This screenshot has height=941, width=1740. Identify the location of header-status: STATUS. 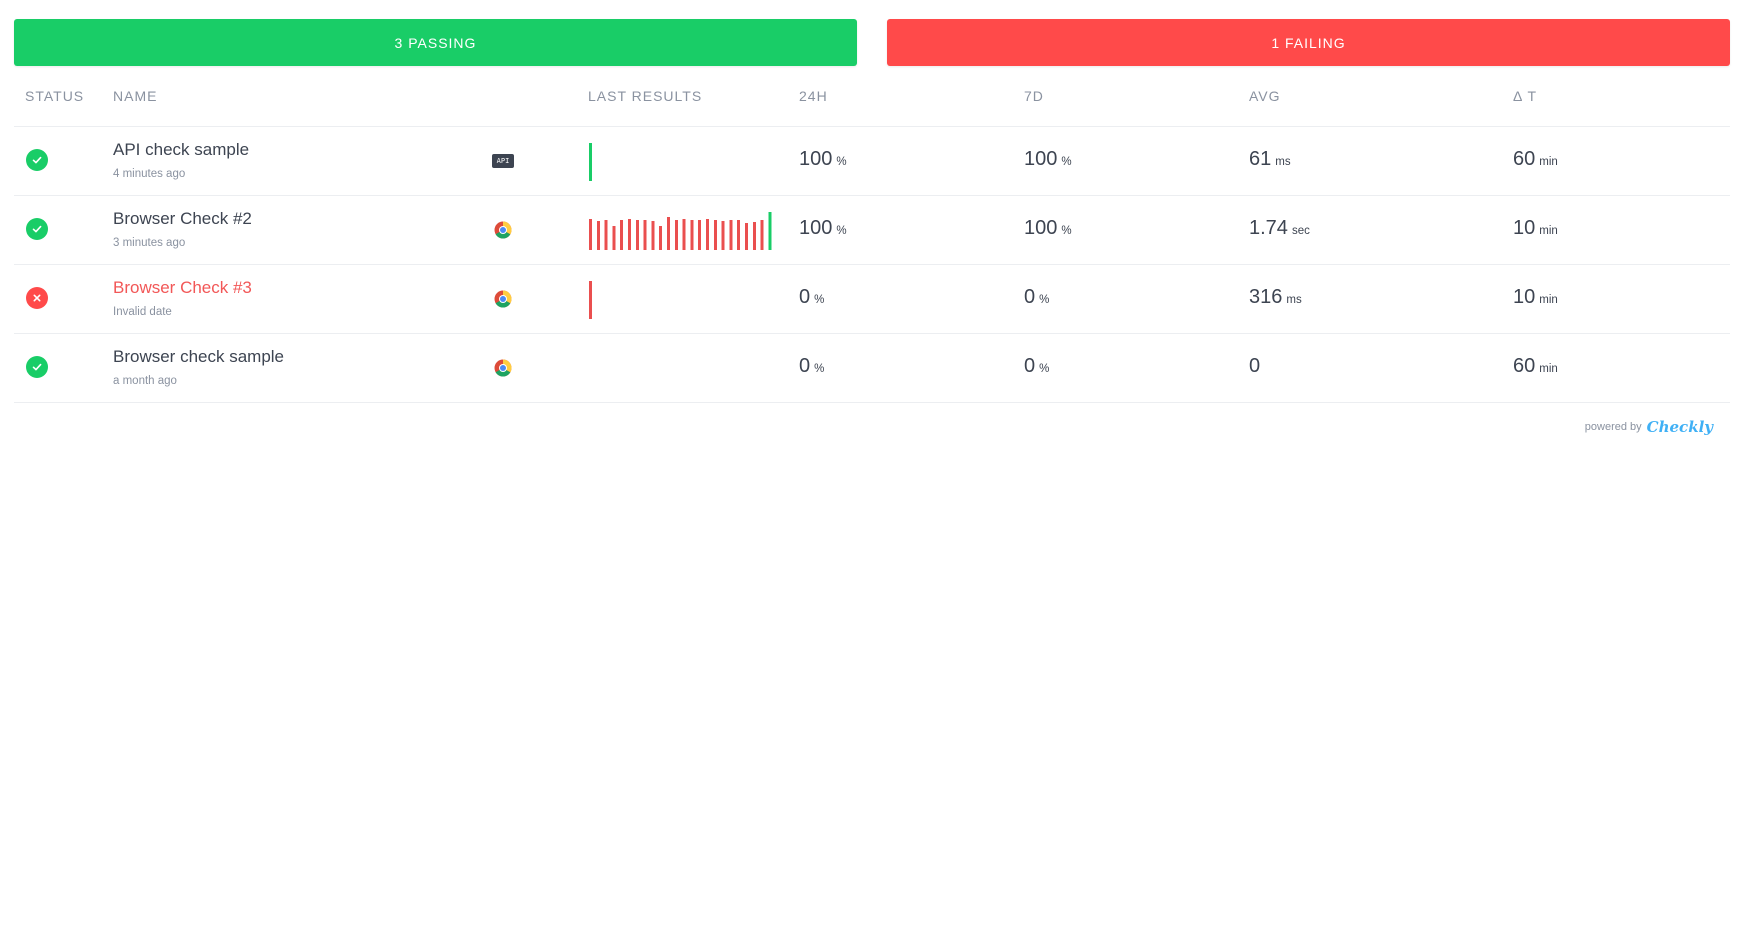
(55, 96).